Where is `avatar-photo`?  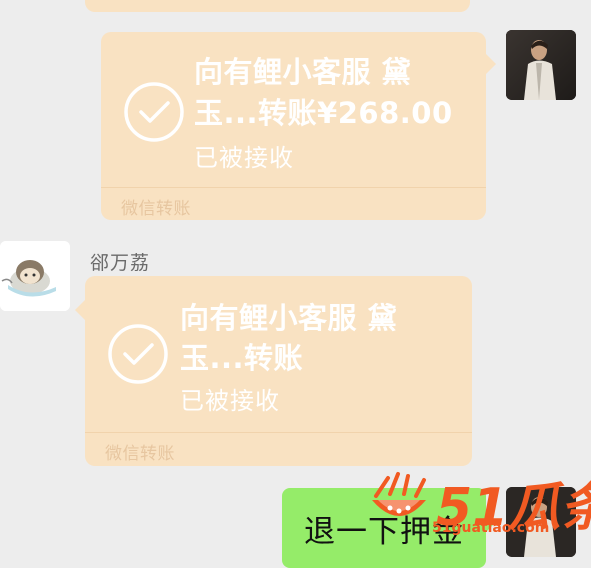 avatar-photo is located at coordinates (541, 65).